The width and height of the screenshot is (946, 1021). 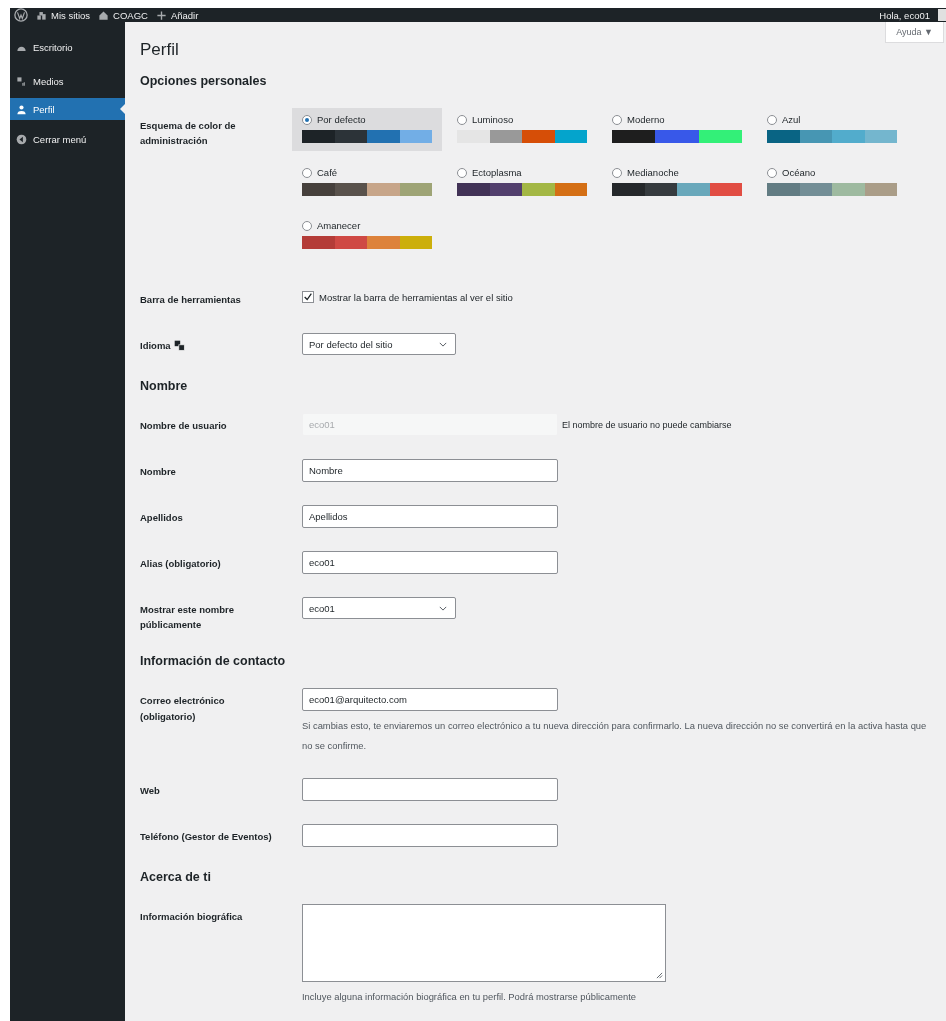 I want to click on sidebar-item: Perfil, so click(x=67, y=109).